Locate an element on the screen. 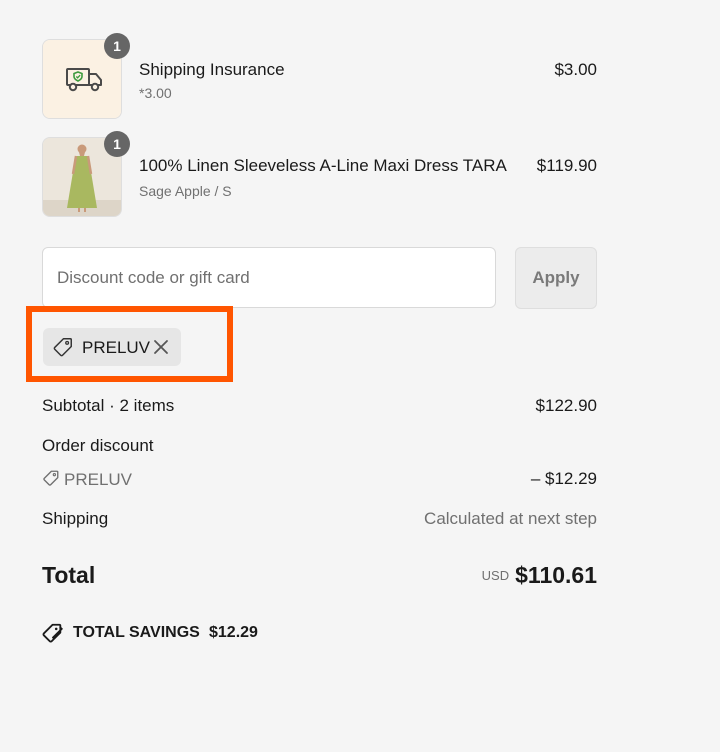 The height and width of the screenshot is (752, 720). currency-code: USD is located at coordinates (495, 575).